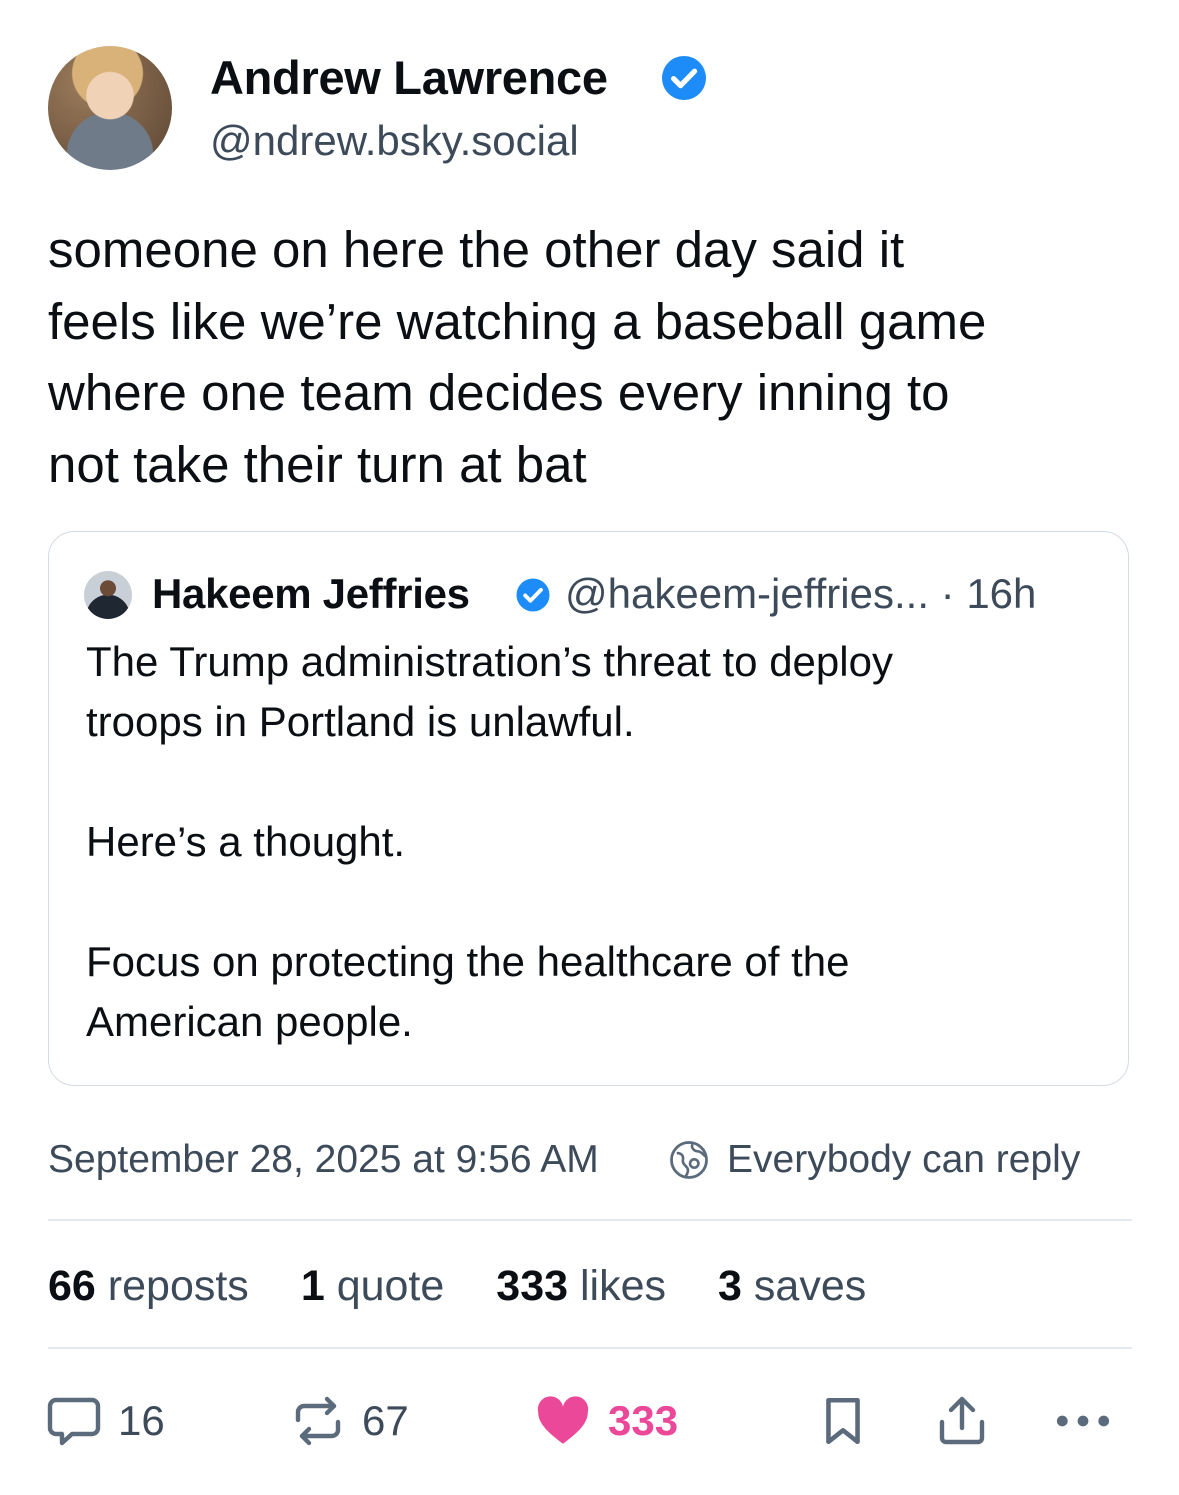 The height and width of the screenshot is (1495, 1179). I want to click on stat-reposts: 66 reposts, so click(148, 1286).